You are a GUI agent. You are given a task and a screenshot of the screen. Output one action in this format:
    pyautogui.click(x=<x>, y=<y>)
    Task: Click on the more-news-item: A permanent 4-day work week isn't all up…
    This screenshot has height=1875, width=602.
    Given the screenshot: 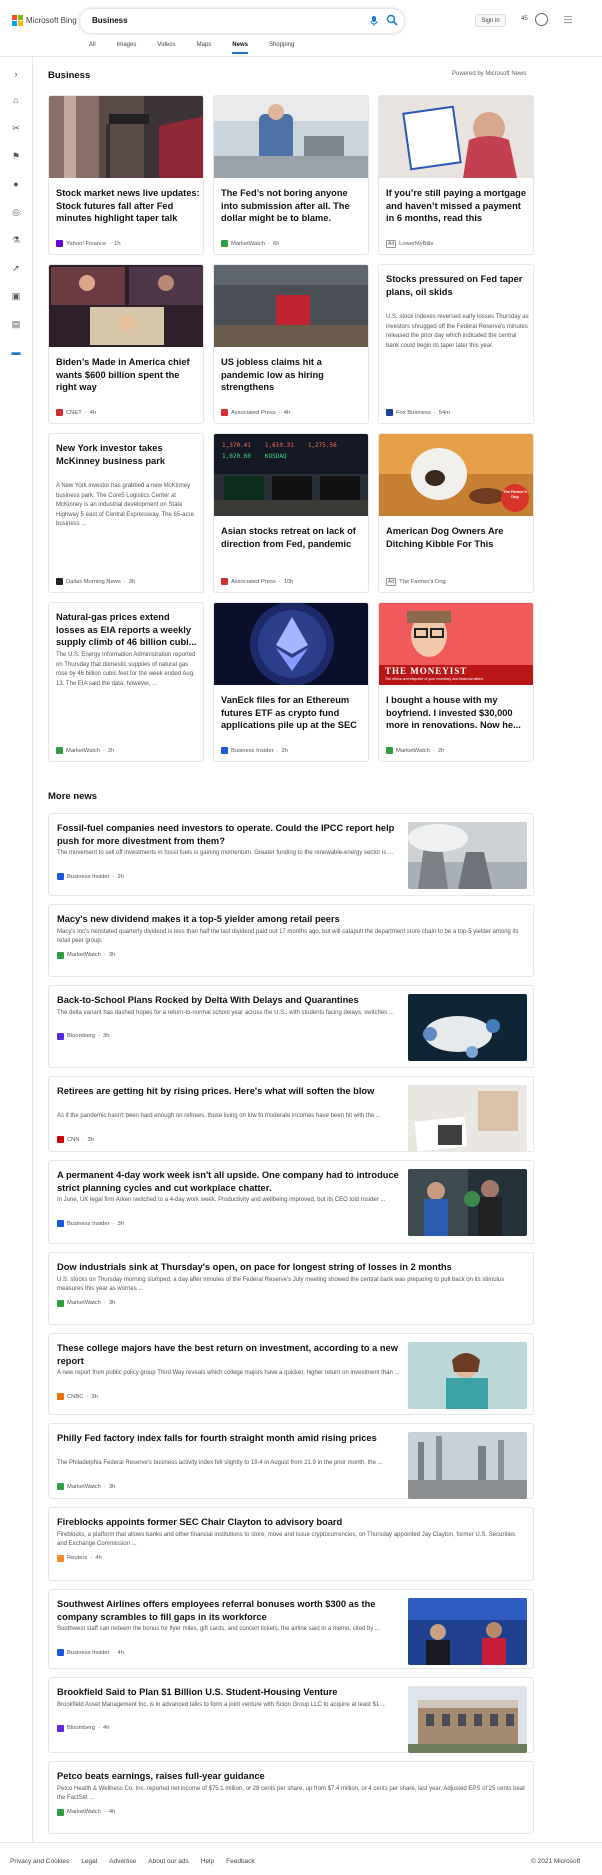 What is the action you would take?
    pyautogui.click(x=291, y=1202)
    